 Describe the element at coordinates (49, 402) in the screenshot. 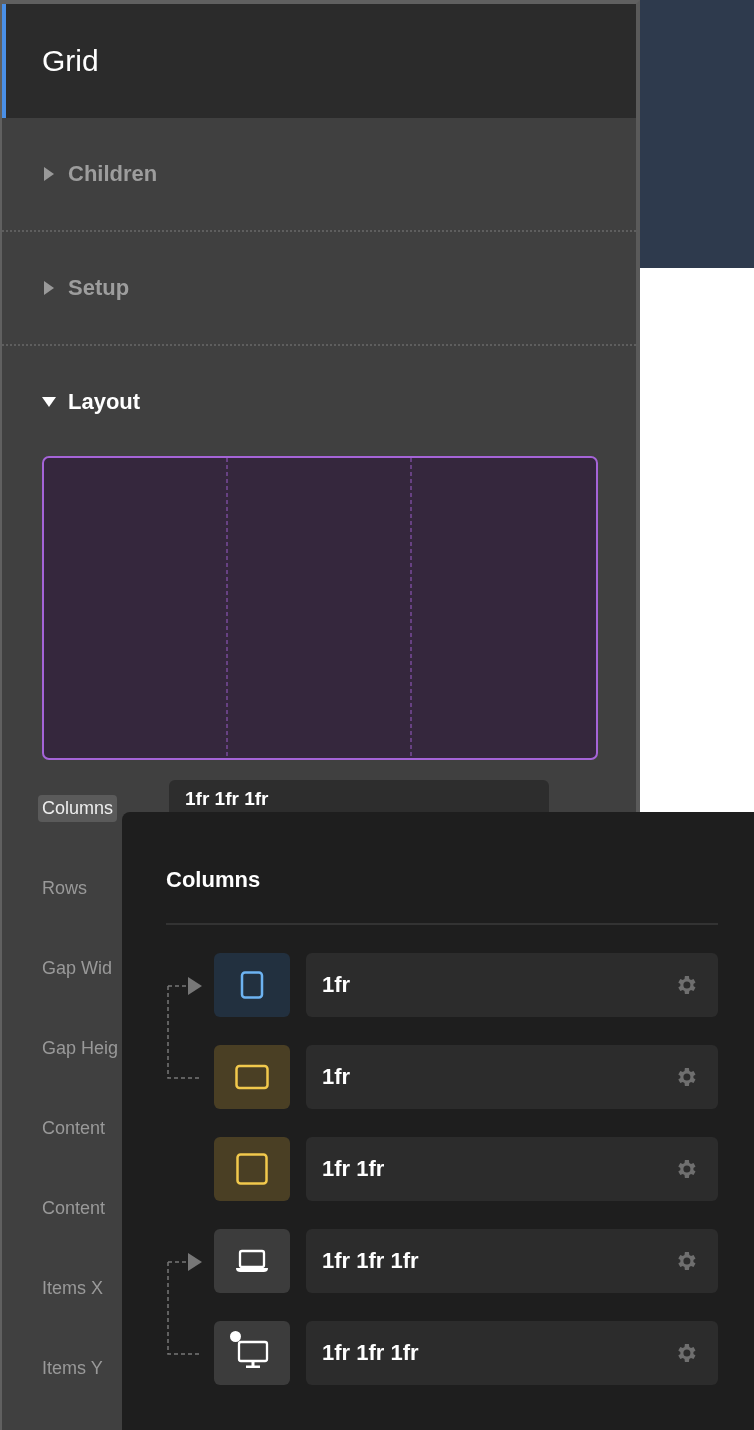

I see `caret-down-icon` at that location.